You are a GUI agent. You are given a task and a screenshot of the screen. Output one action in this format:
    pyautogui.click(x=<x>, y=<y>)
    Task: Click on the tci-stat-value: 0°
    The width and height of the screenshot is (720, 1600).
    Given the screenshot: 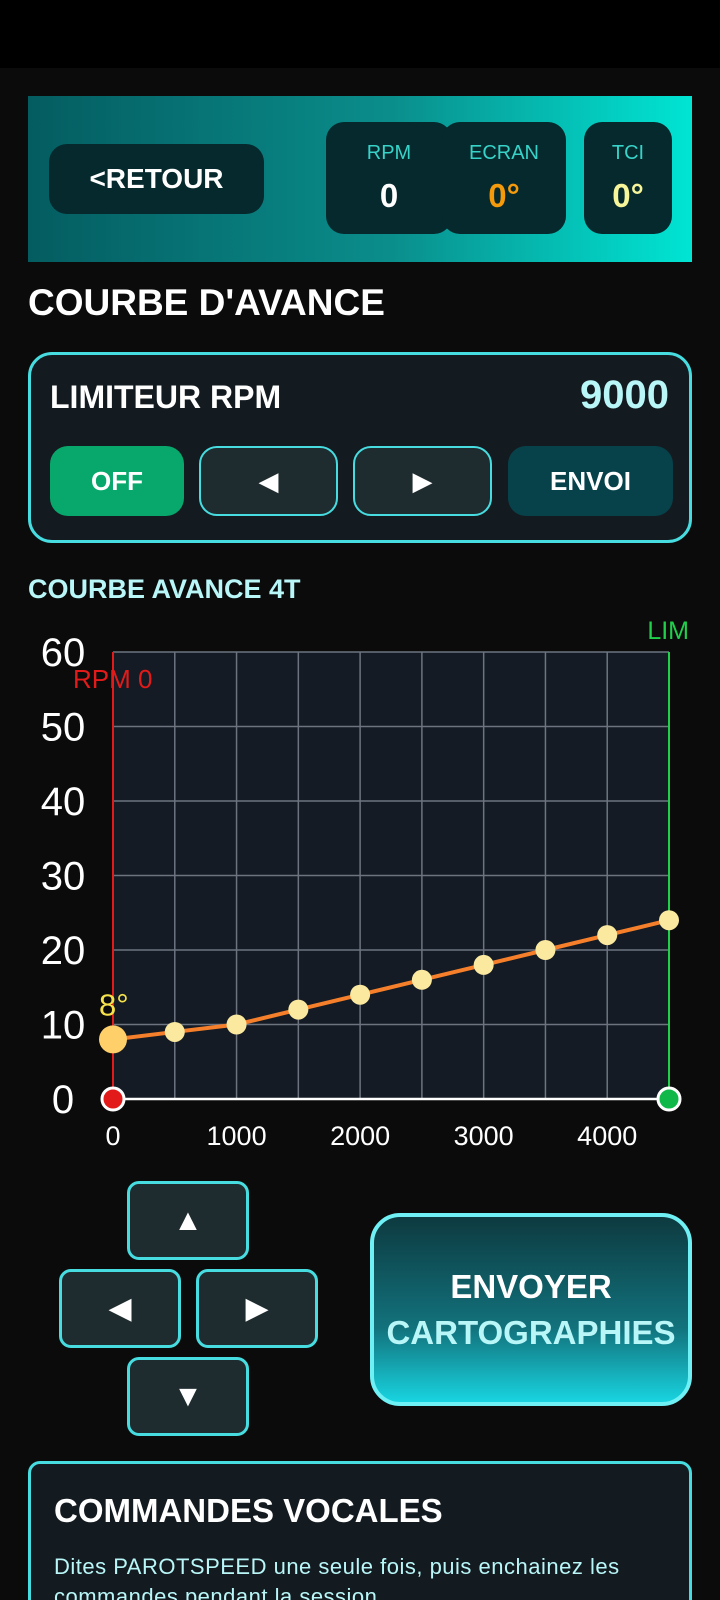 What is the action you would take?
    pyautogui.click(x=628, y=195)
    